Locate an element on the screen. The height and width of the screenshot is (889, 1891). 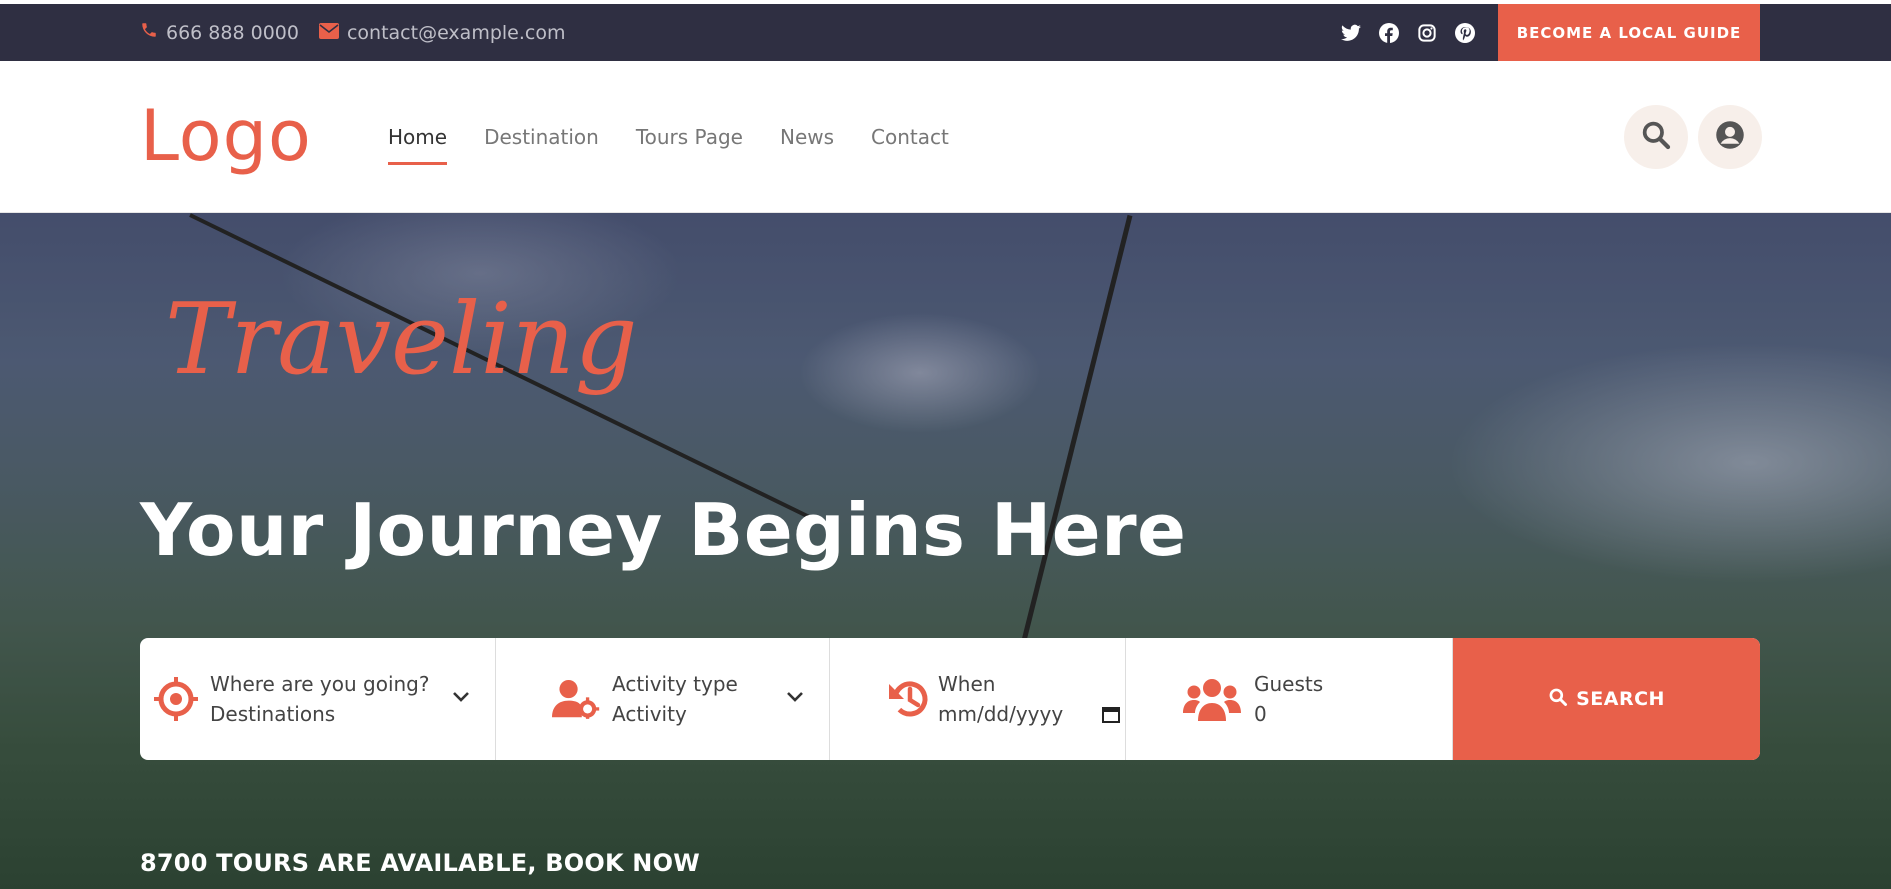
user-gear-icon is located at coordinates (576, 699).